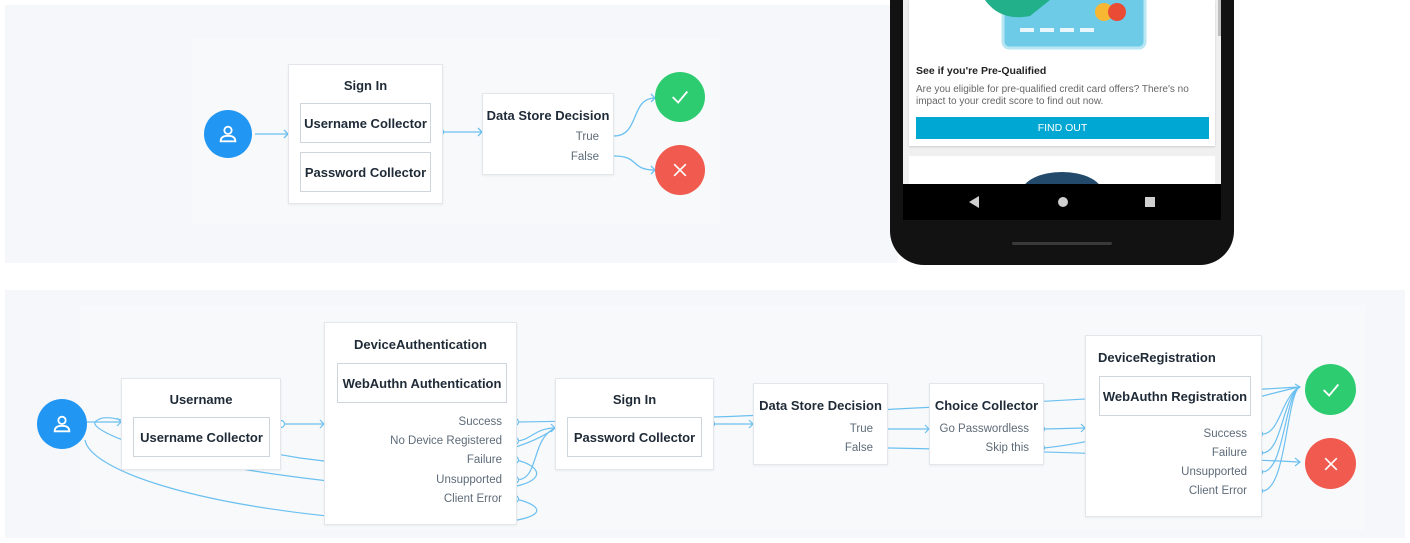 The height and width of the screenshot is (543, 1410). What do you see at coordinates (634, 399) in the screenshot?
I see `node-title: Sign In` at bounding box center [634, 399].